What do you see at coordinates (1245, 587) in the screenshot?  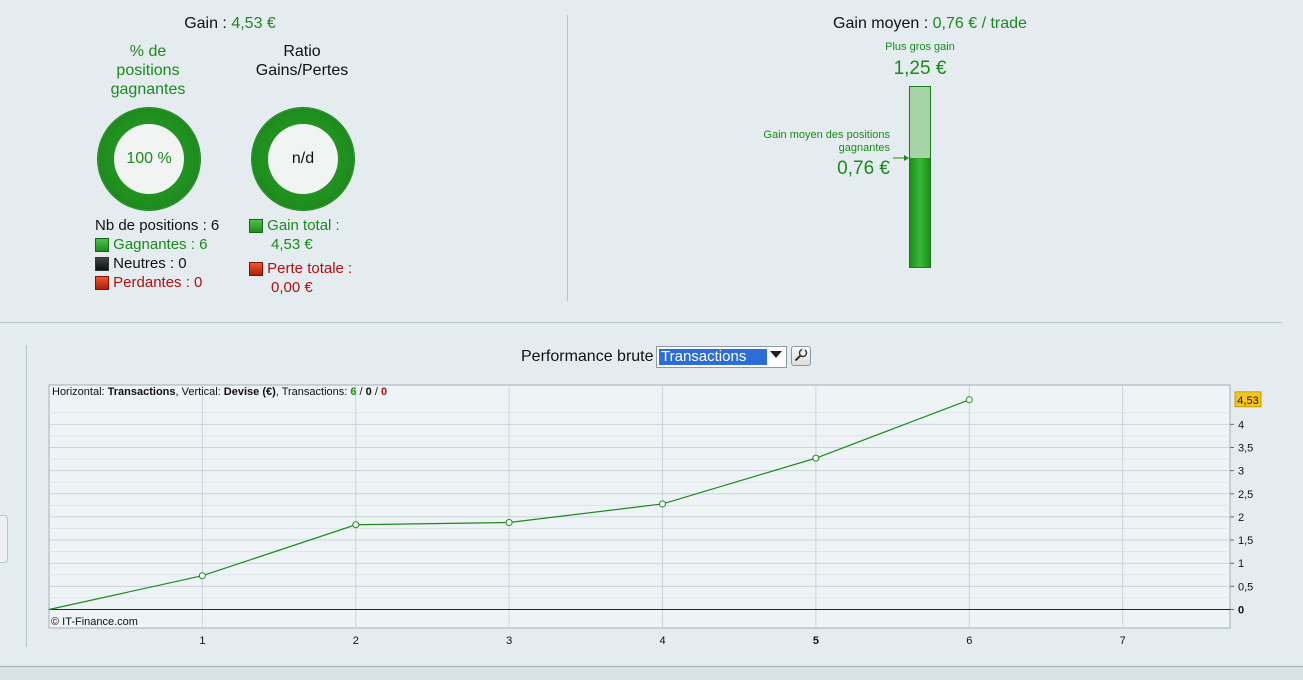 I see `y-tick-label: 0,5` at bounding box center [1245, 587].